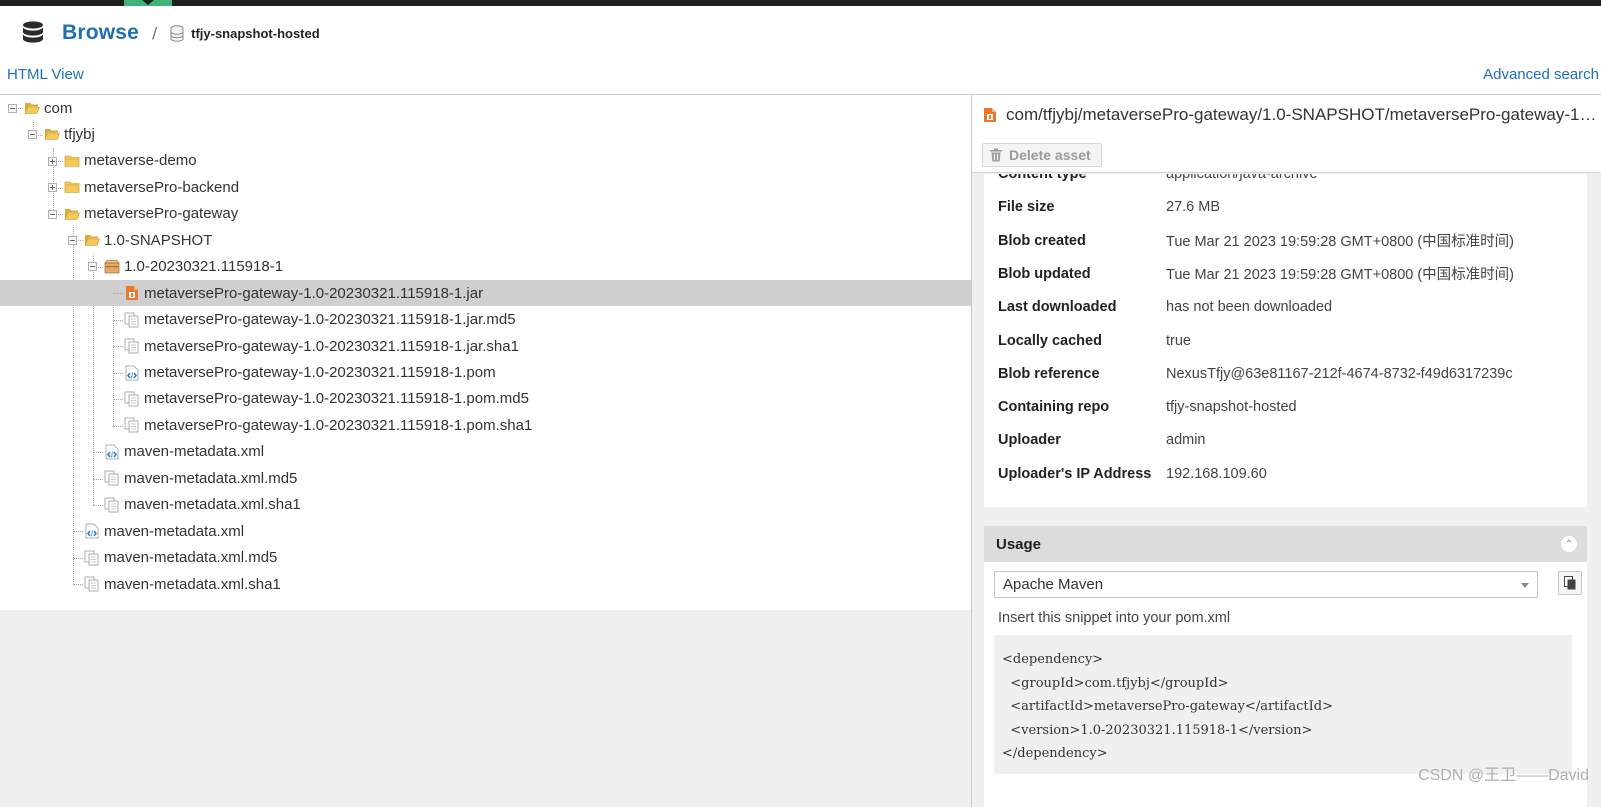 This screenshot has height=807, width=1601. I want to click on trash-icon, so click(996, 155).